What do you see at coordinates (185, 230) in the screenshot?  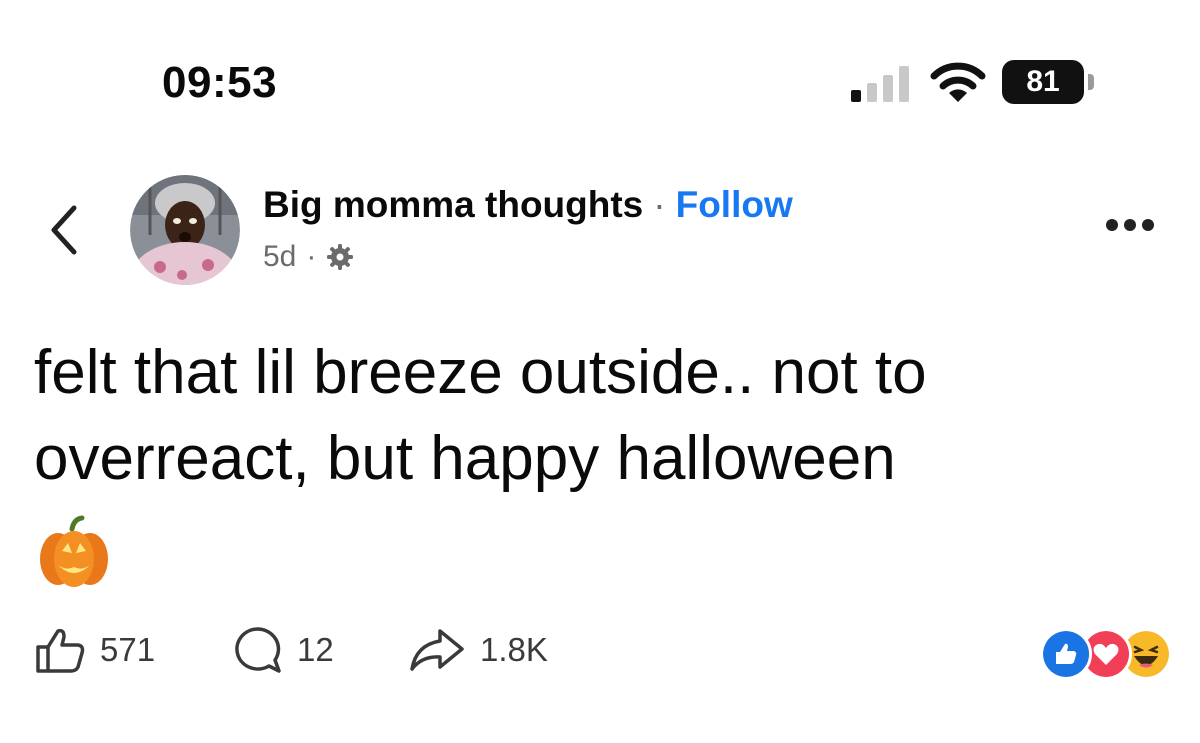 I see `avatar` at bounding box center [185, 230].